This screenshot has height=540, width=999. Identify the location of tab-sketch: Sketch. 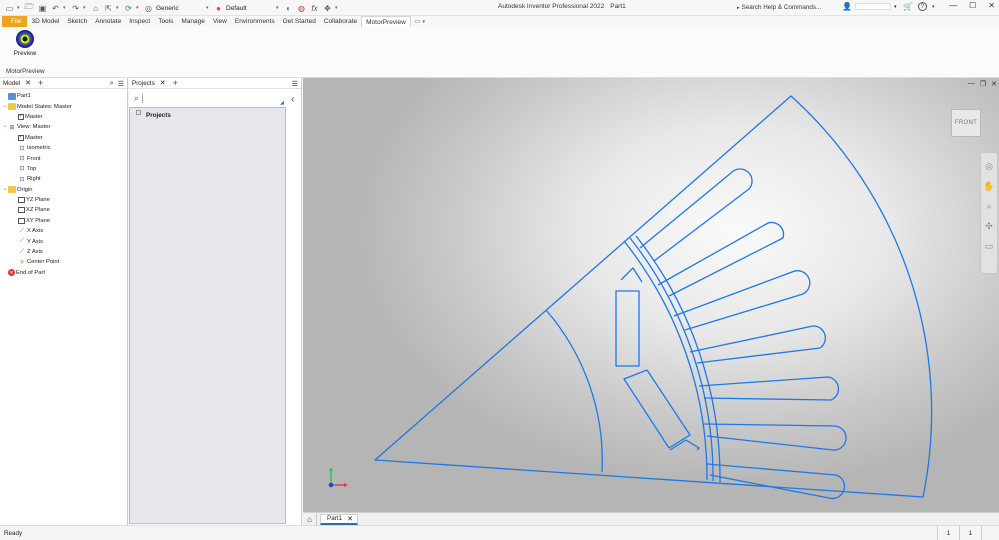
(77, 21).